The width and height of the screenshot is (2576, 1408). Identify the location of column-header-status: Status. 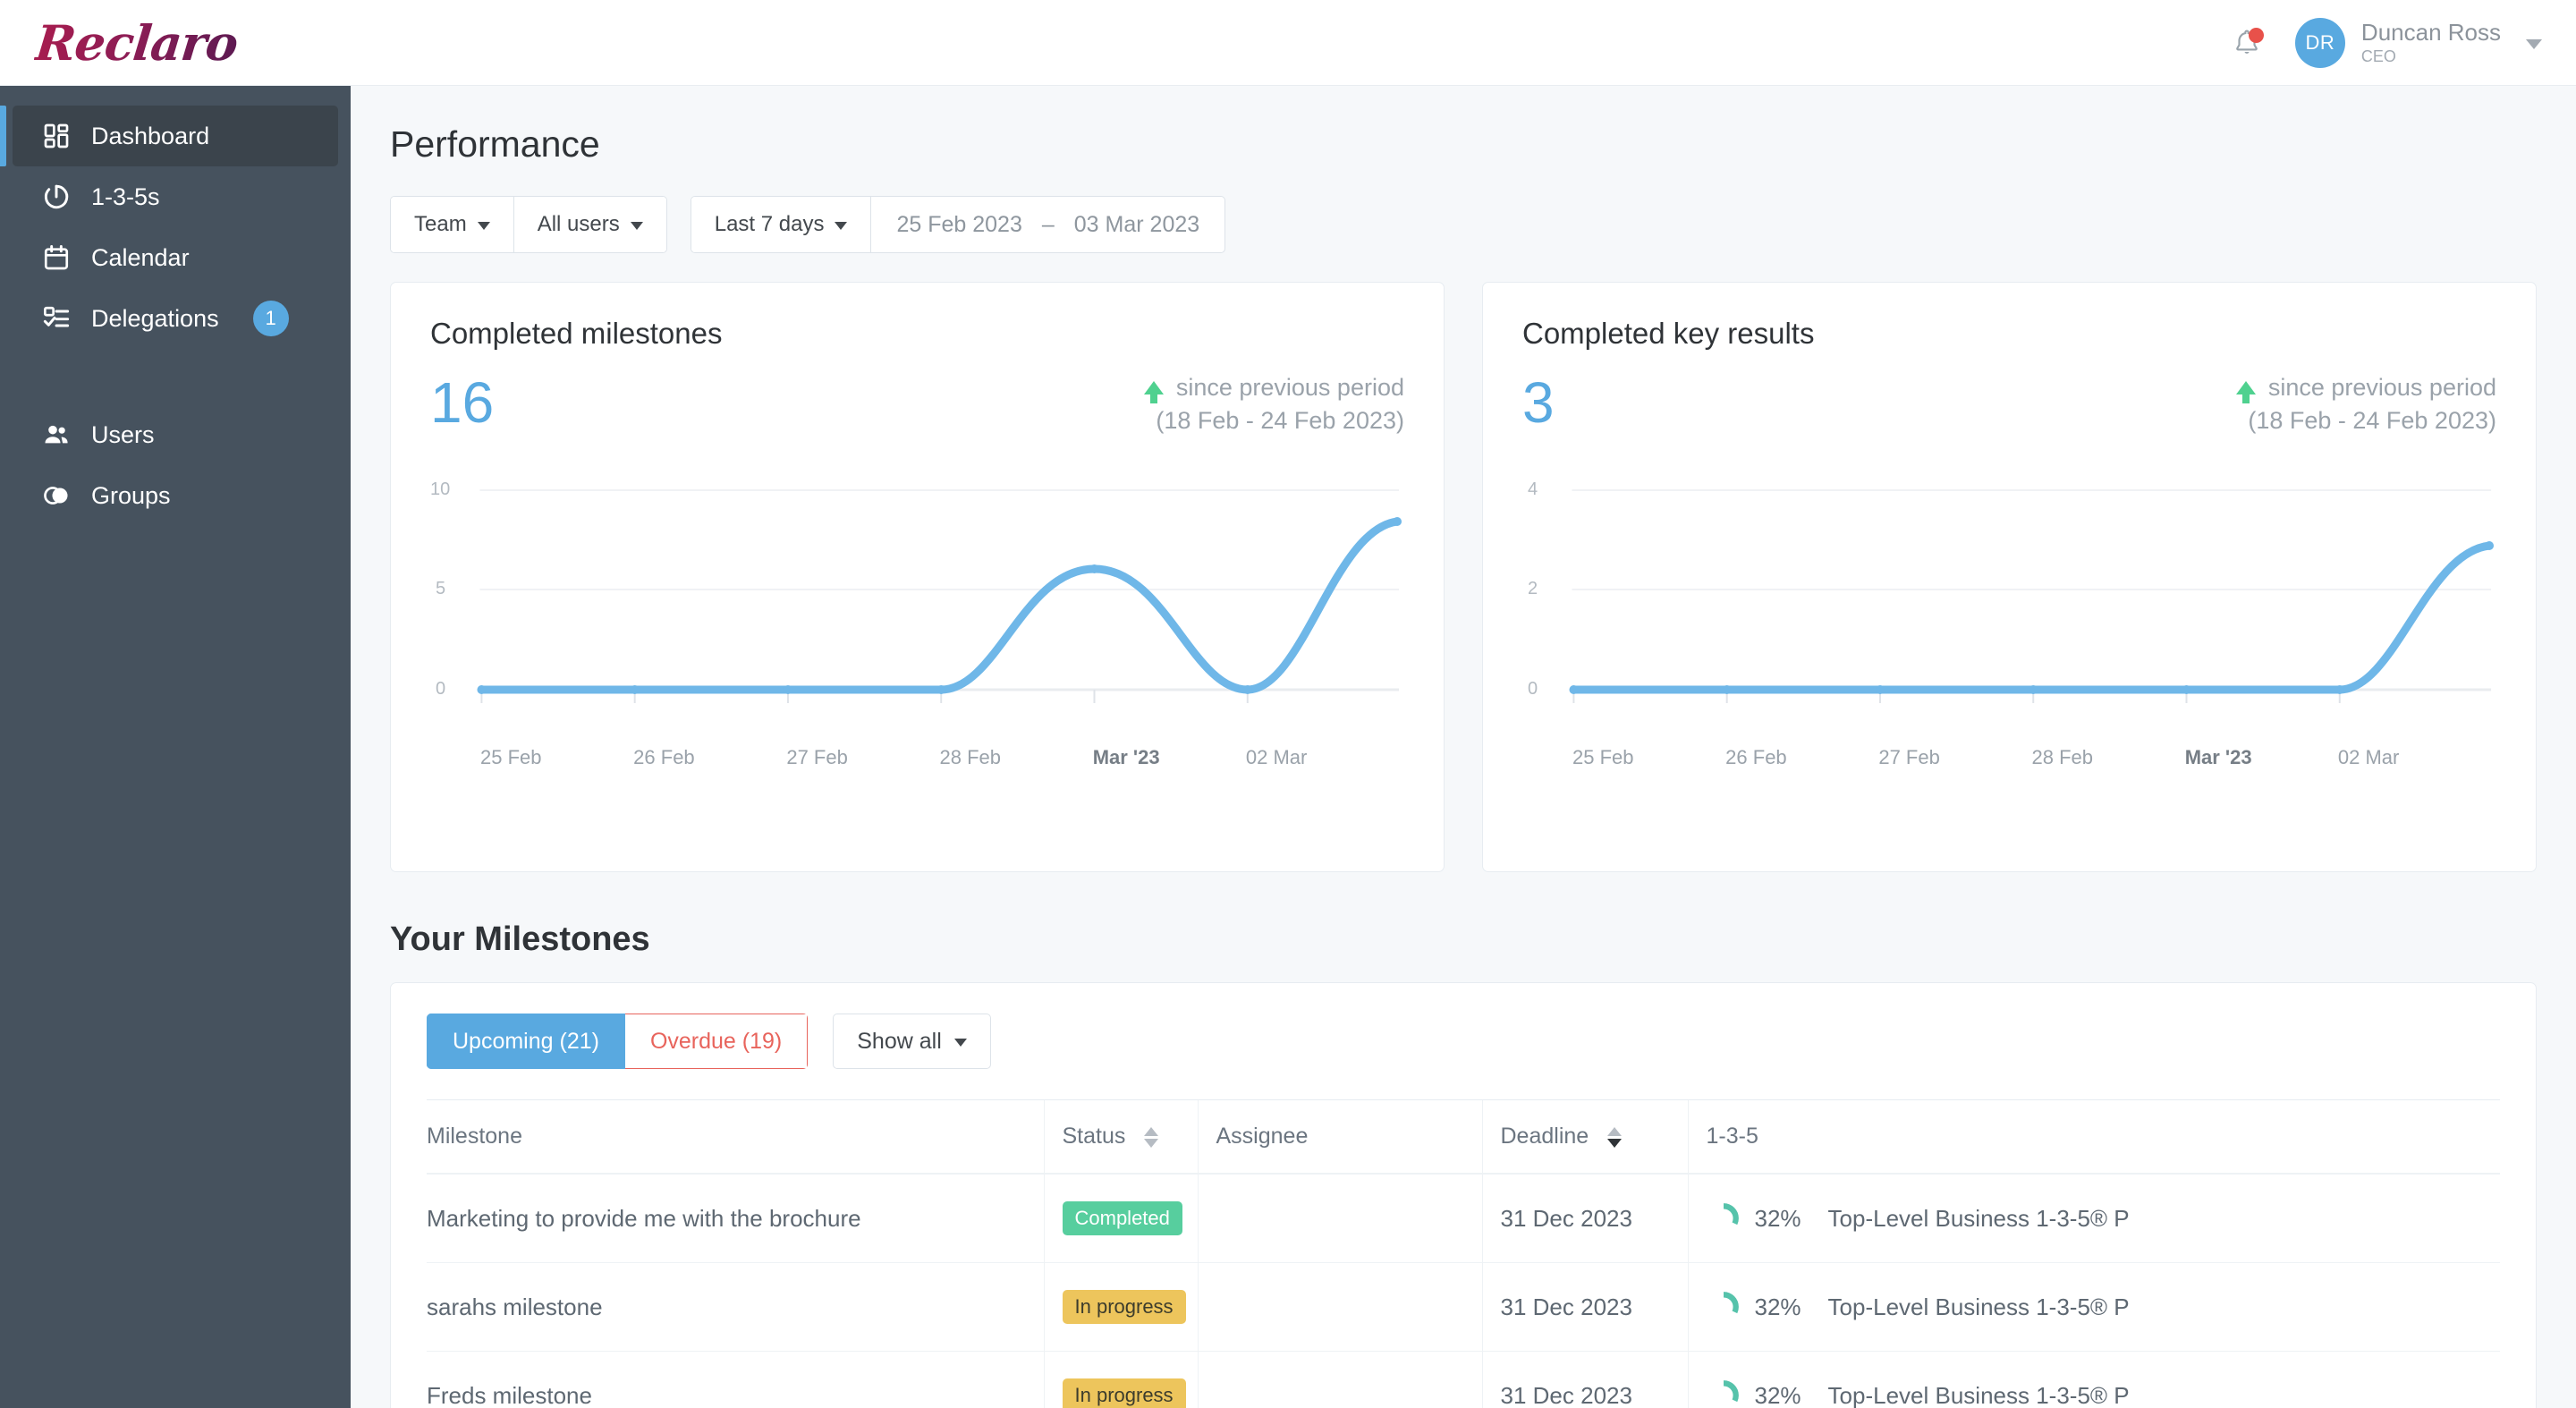
(1120, 1137).